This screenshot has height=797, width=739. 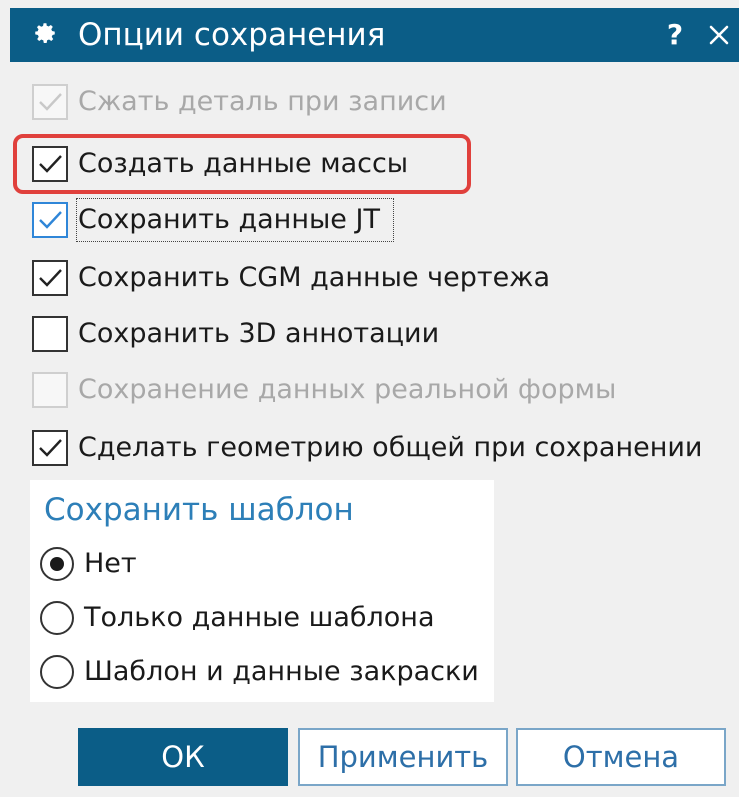 I want to click on checkbox-save-real-shape-data: Сохранение данных реальной формы, so click(x=342, y=390).